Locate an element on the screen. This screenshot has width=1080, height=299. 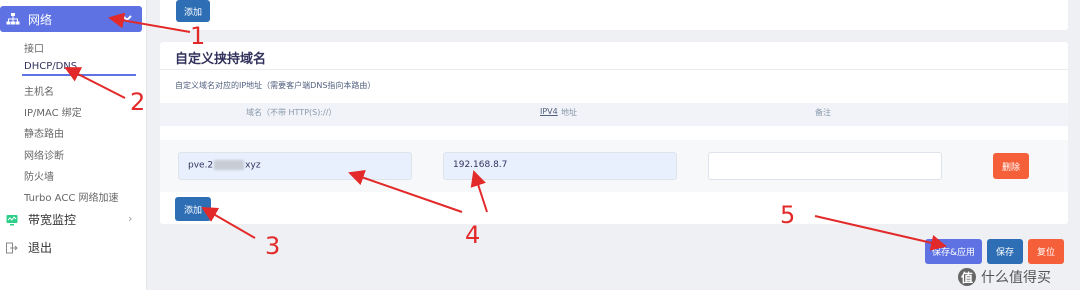
column-header-note: 备注 is located at coordinates (823, 112).